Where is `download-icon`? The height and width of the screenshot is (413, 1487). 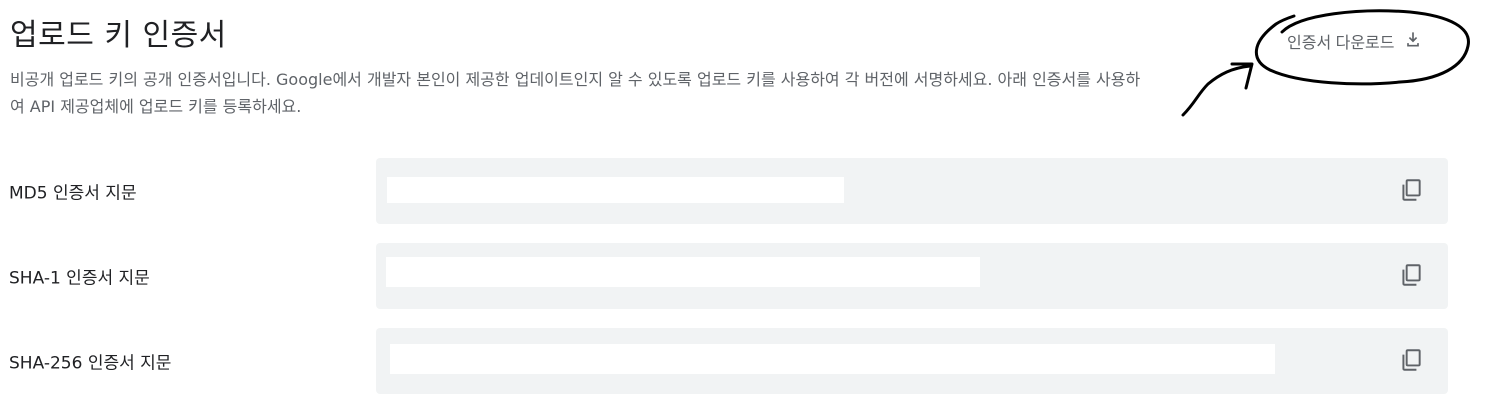
download-icon is located at coordinates (1413, 41).